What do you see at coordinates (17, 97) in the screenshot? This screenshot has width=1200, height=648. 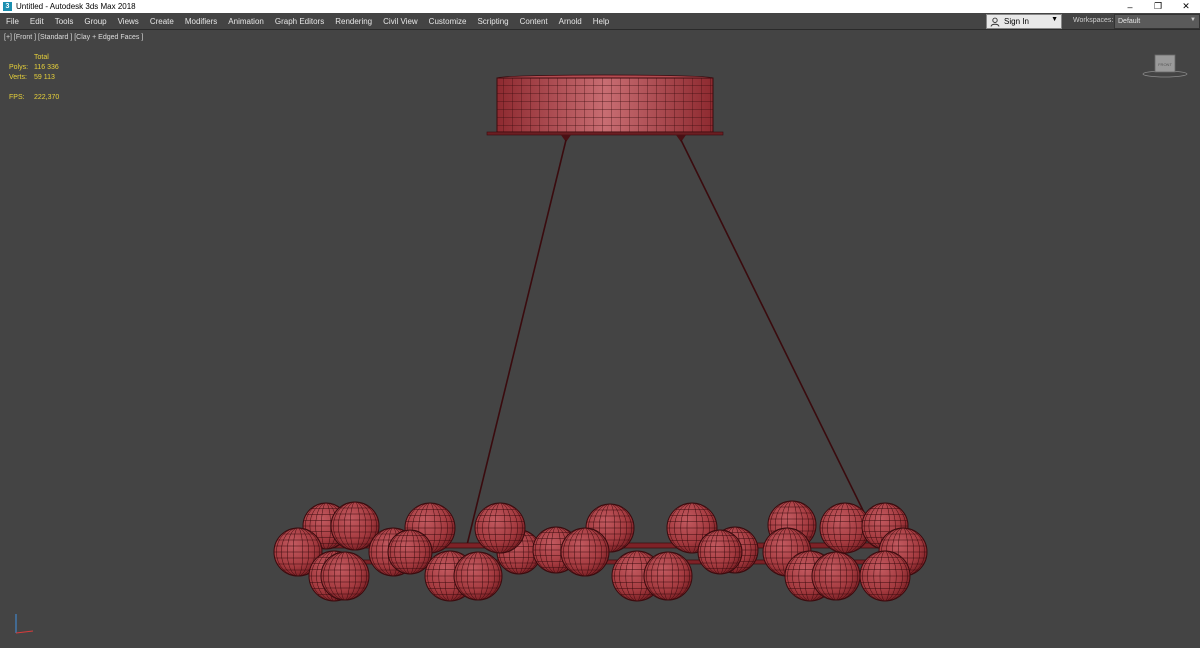 I see `fps-label: FPS:` at bounding box center [17, 97].